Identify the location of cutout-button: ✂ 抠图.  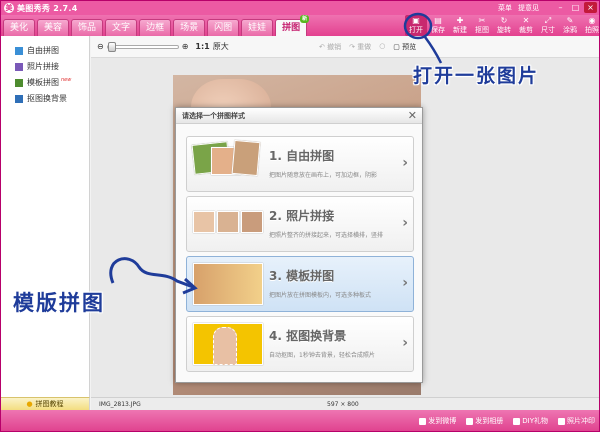
(482, 25).